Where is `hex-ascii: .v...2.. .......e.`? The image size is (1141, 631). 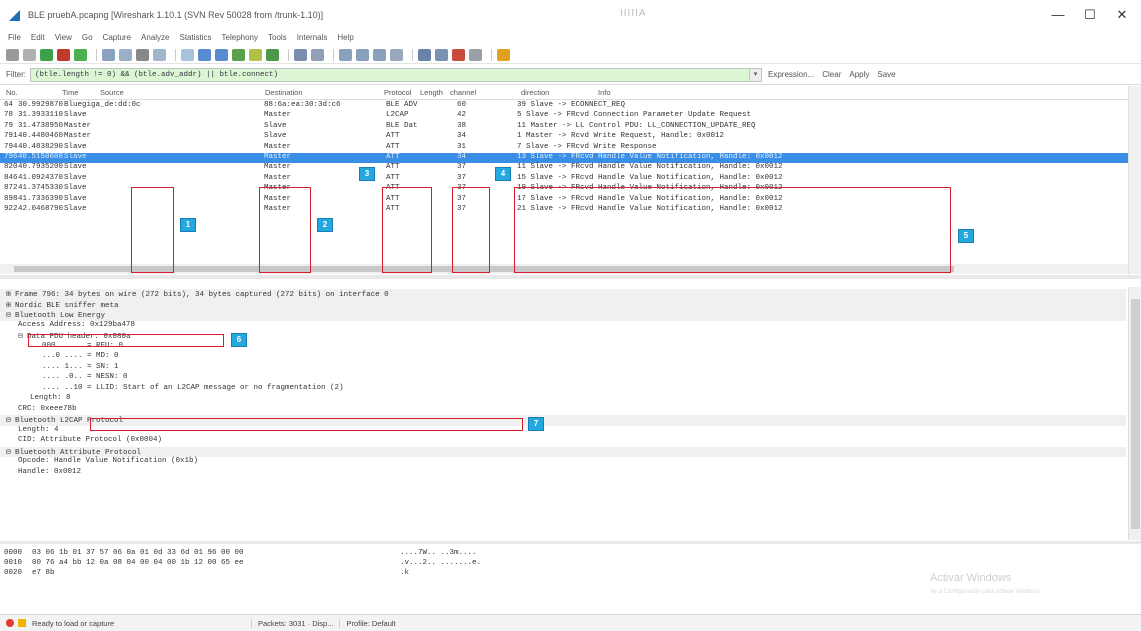 hex-ascii: .v...2.. .......e. is located at coordinates (440, 564).